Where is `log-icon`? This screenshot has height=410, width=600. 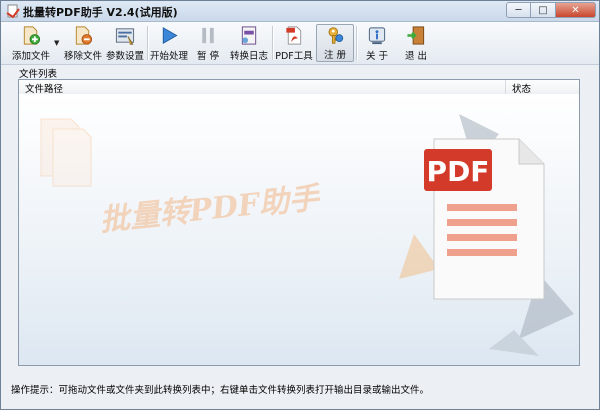
log-icon is located at coordinates (249, 35).